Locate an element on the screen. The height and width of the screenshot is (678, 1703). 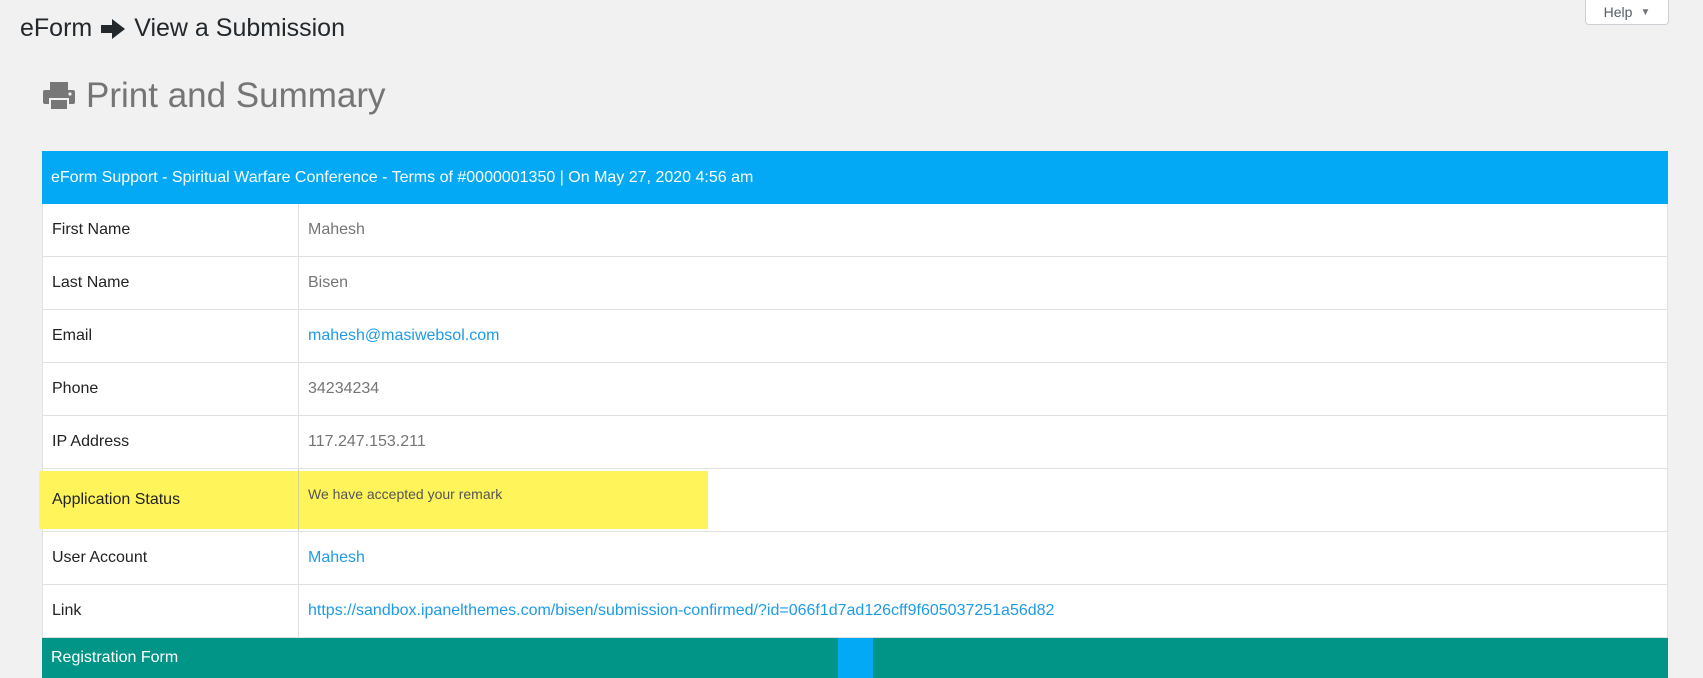
row-value: Mahesh is located at coordinates (336, 229).